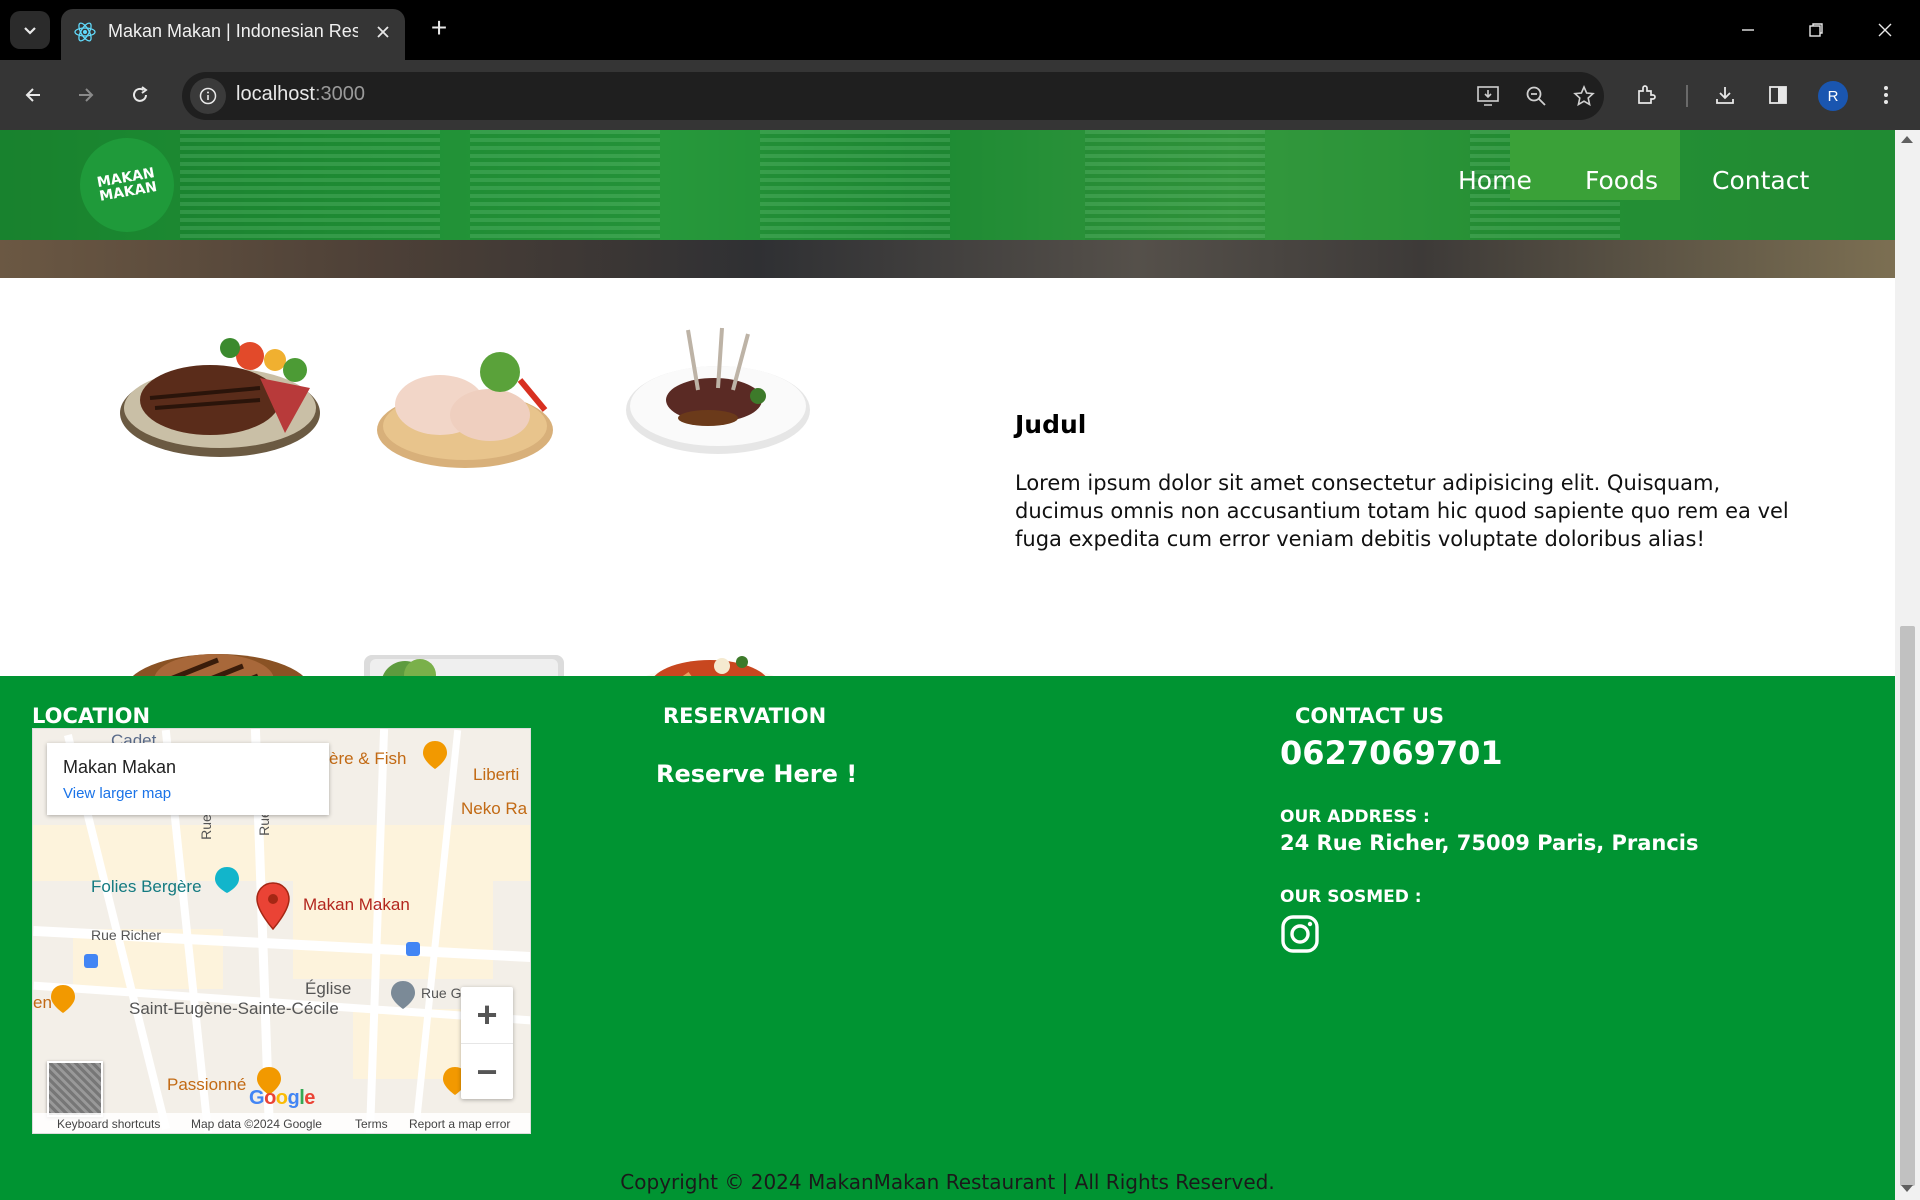 This screenshot has height=1200, width=1920. Describe the element at coordinates (117, 793) in the screenshot. I see `view-larger-map-link: View larger map` at that location.